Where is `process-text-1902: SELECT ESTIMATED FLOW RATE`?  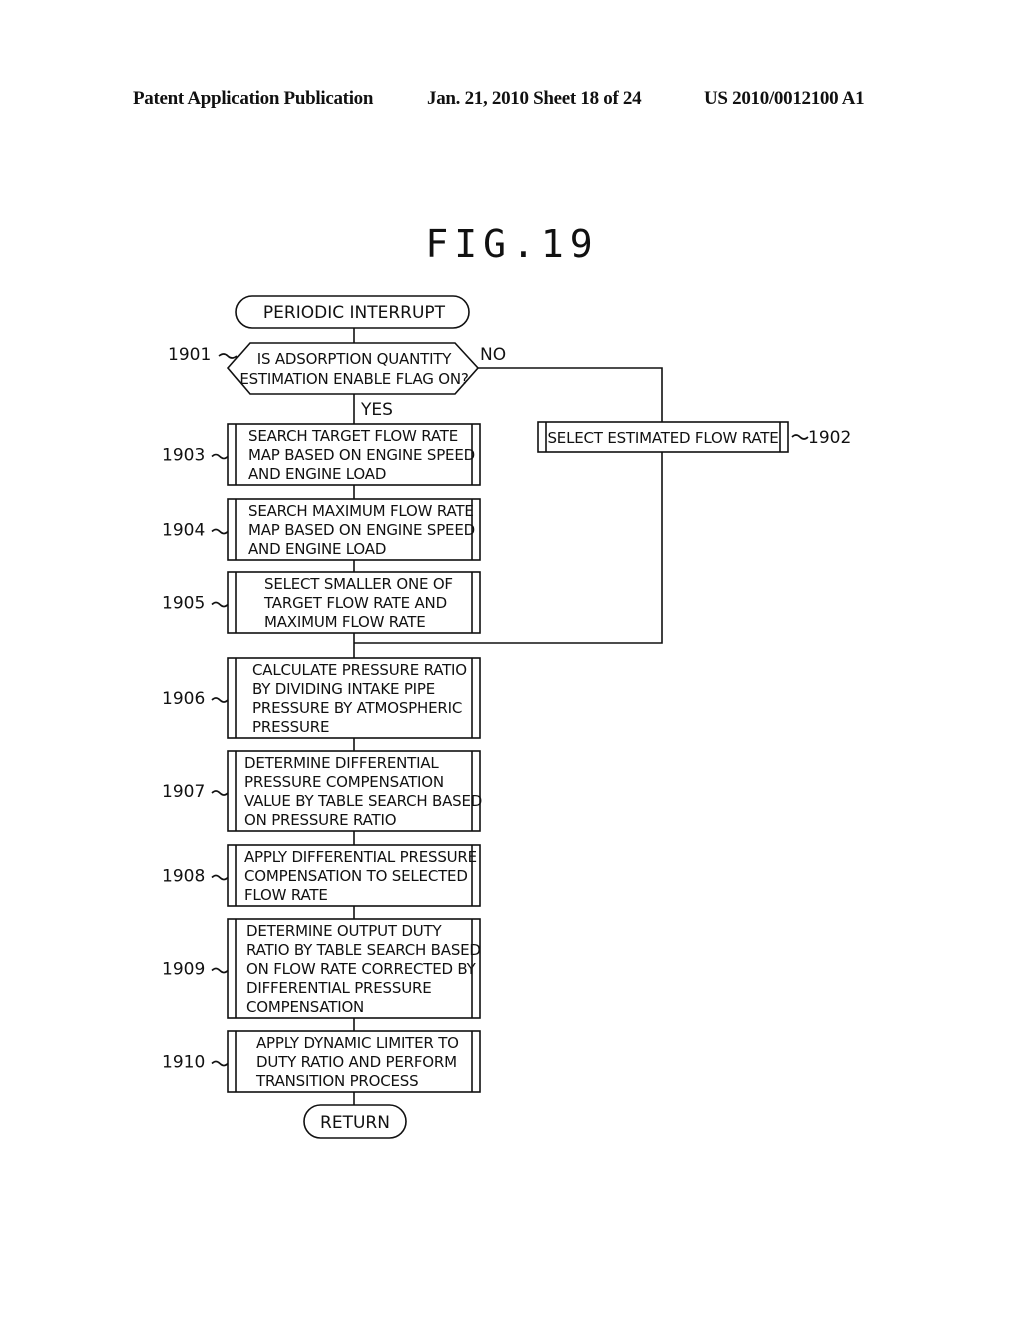 process-text-1902: SELECT ESTIMATED FLOW RATE is located at coordinates (662, 438).